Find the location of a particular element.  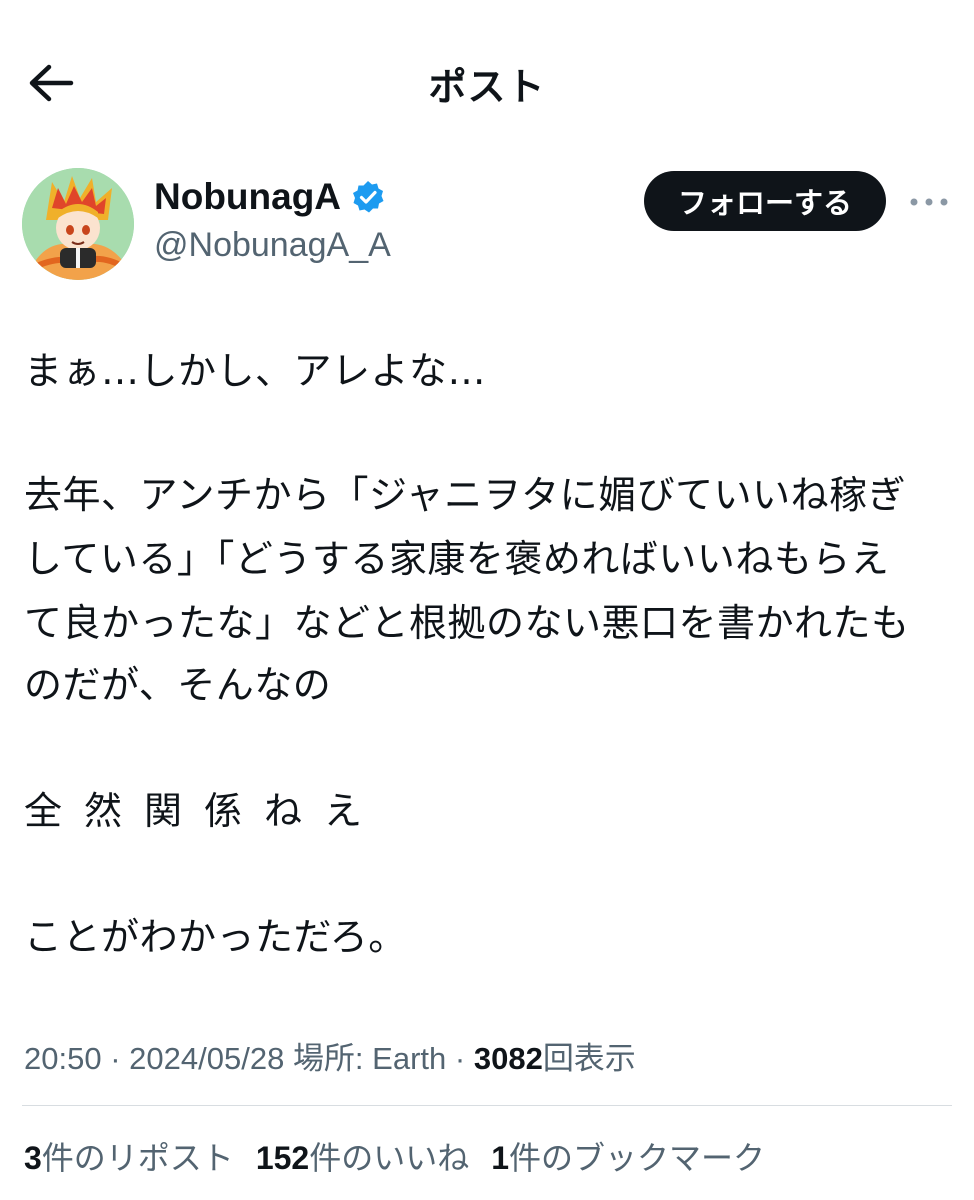

divider is located at coordinates (487, 1105).